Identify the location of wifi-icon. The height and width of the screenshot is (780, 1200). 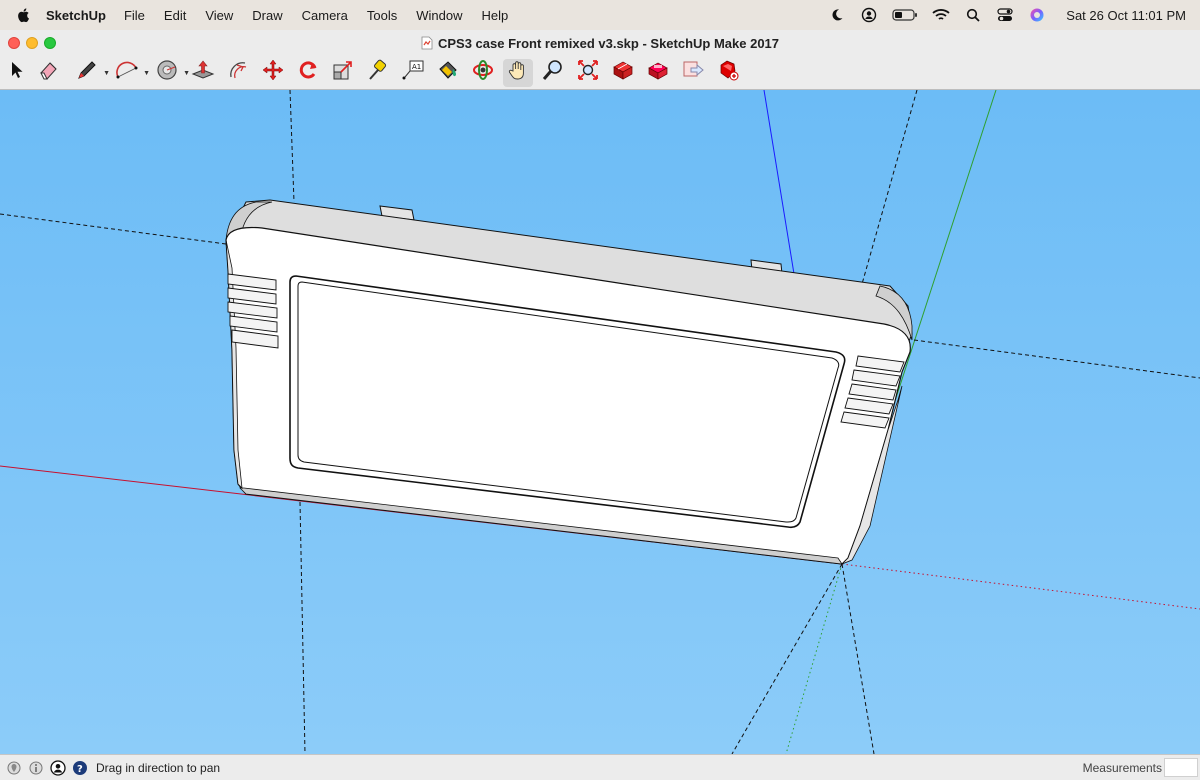
(941, 15).